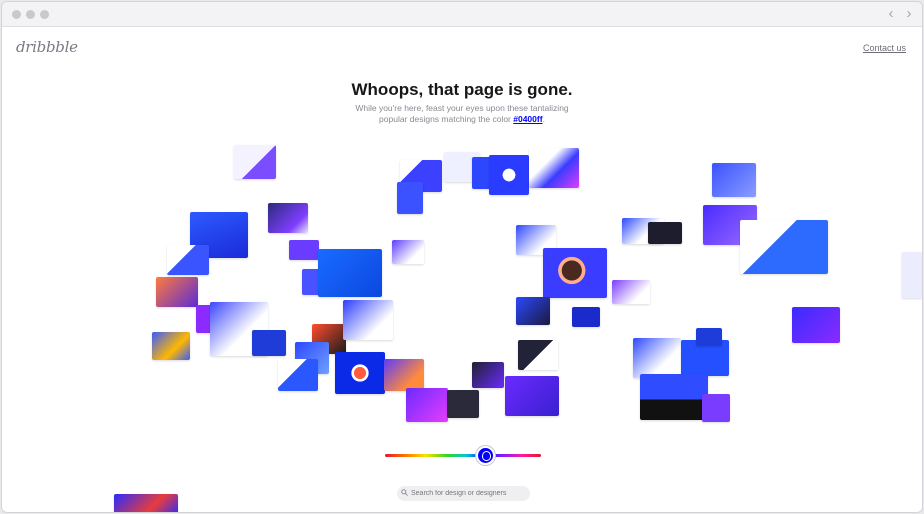  What do you see at coordinates (527, 119) in the screenshot?
I see `color-link: #0400ff` at bounding box center [527, 119].